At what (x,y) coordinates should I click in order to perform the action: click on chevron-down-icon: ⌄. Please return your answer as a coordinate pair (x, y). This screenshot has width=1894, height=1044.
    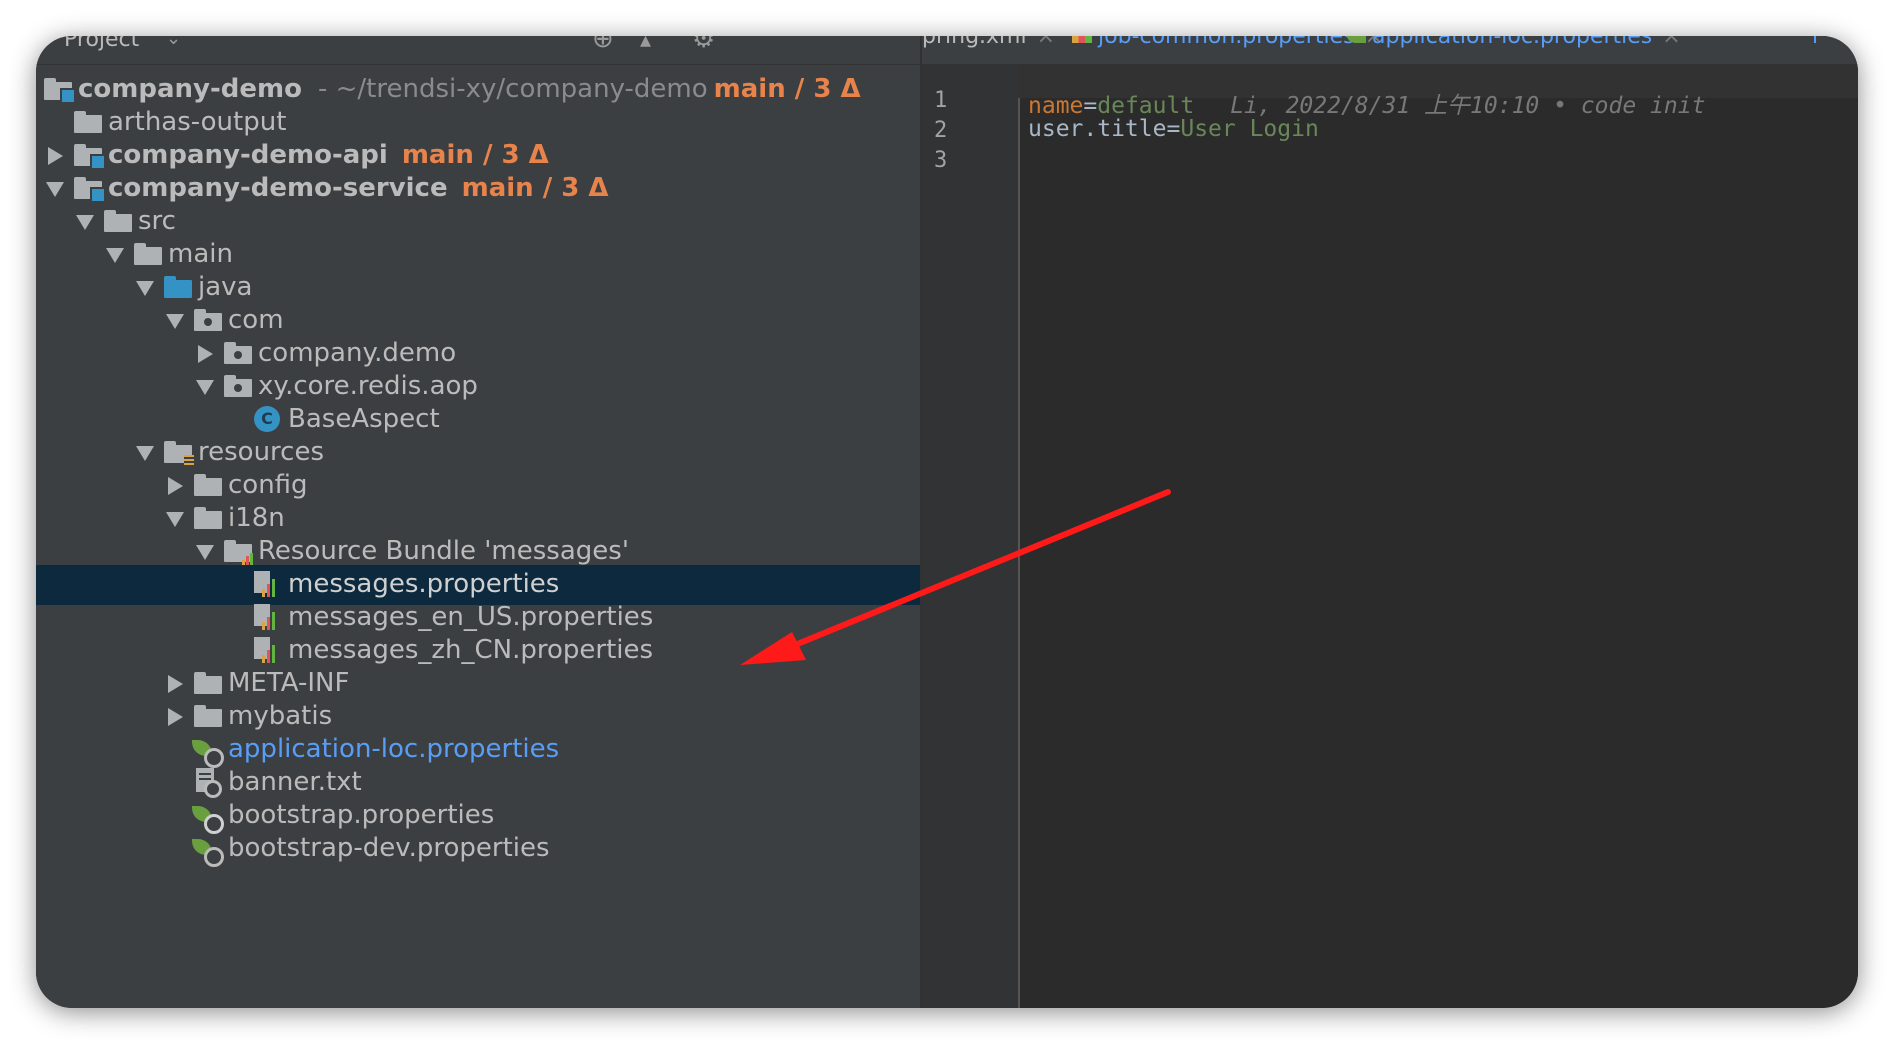
    Looking at the image, I should click on (173, 42).